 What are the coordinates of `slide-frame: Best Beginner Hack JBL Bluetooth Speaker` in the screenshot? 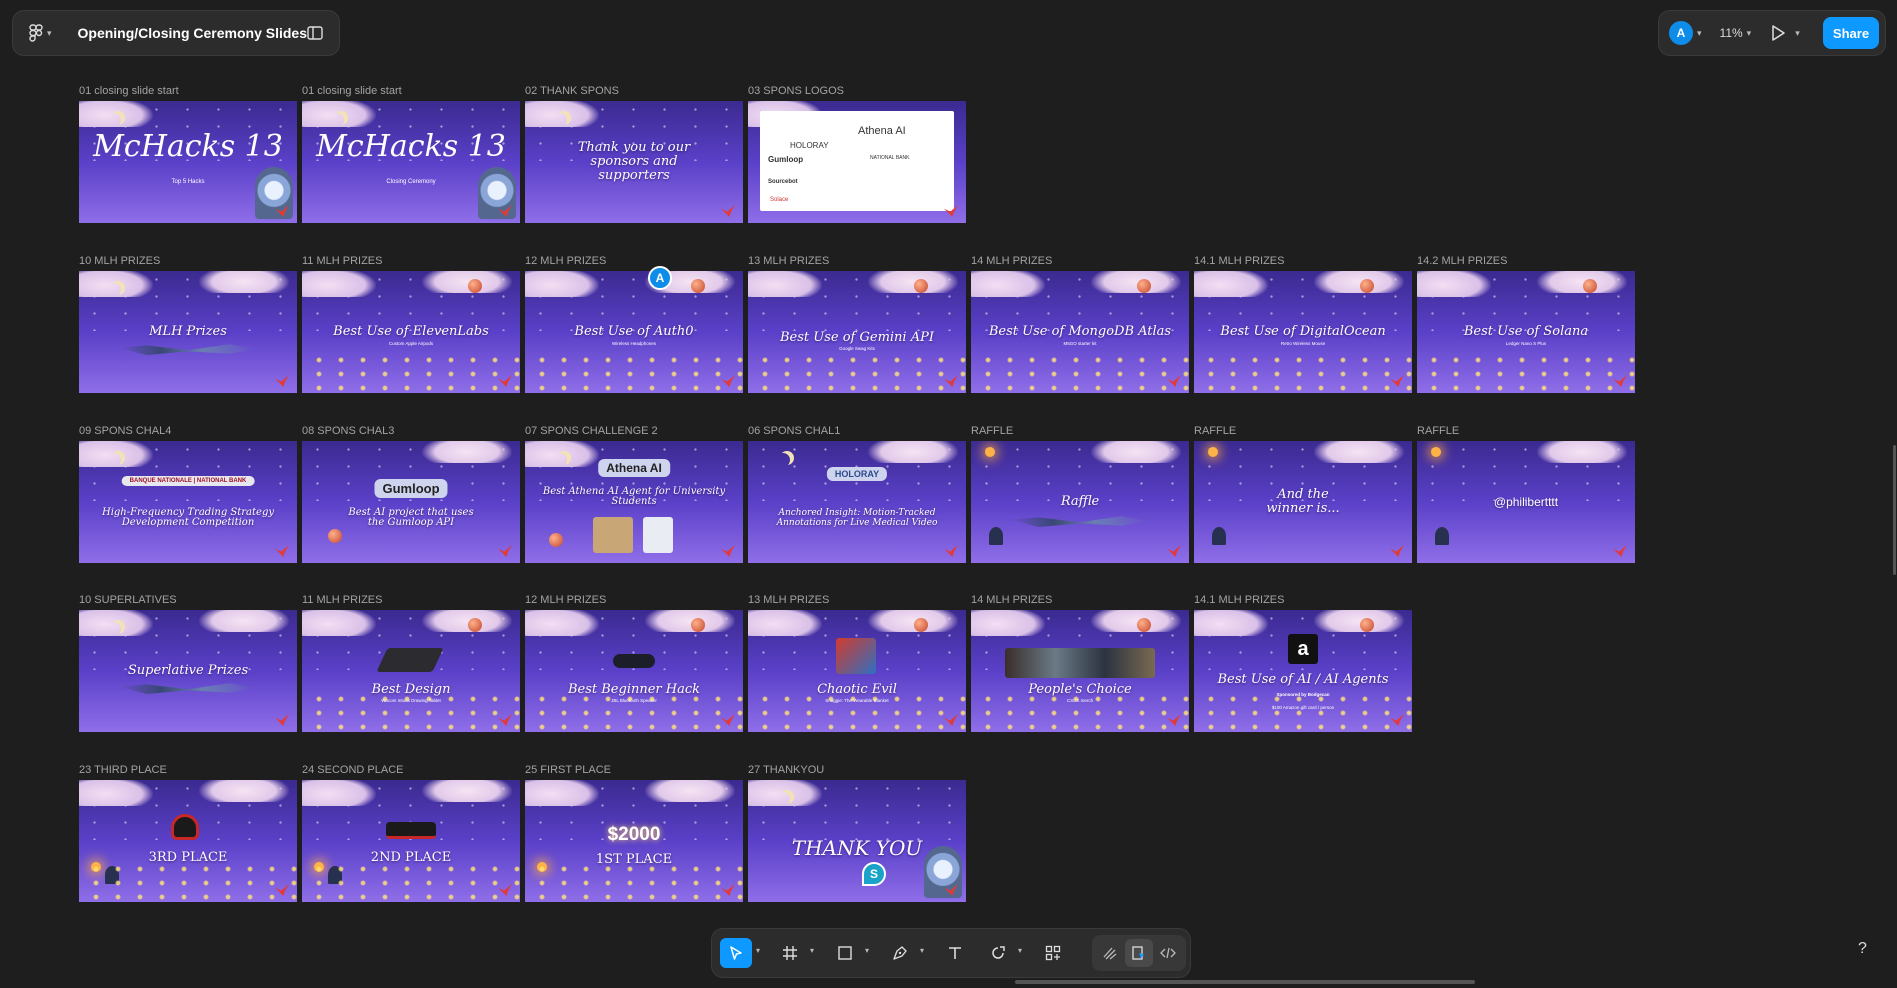 It's located at (634, 671).